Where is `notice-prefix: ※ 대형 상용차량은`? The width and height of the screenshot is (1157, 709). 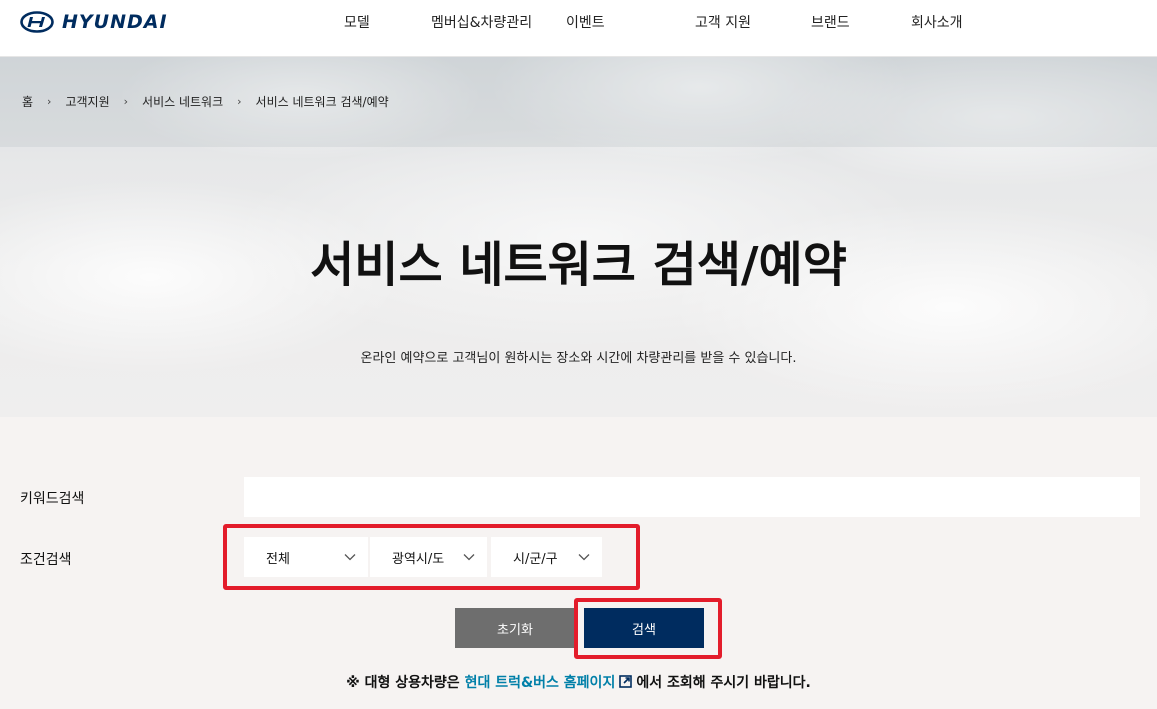 notice-prefix: ※ 대형 상용차량은 is located at coordinates (403, 683).